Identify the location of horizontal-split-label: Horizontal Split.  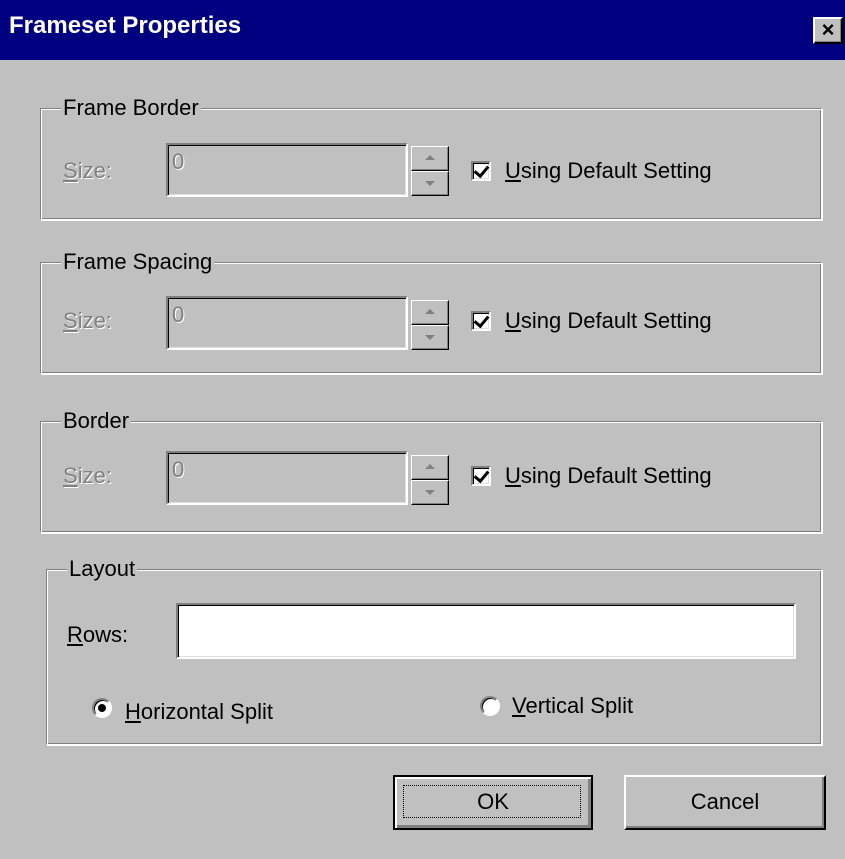
(199, 712).